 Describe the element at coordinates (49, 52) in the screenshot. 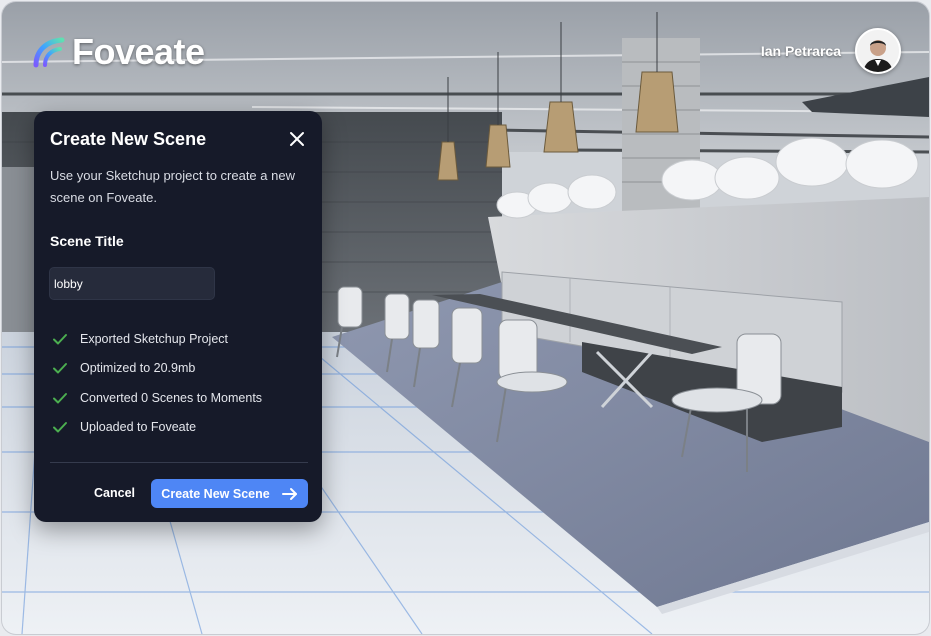

I see `foveate-logo-mark-icon` at that location.